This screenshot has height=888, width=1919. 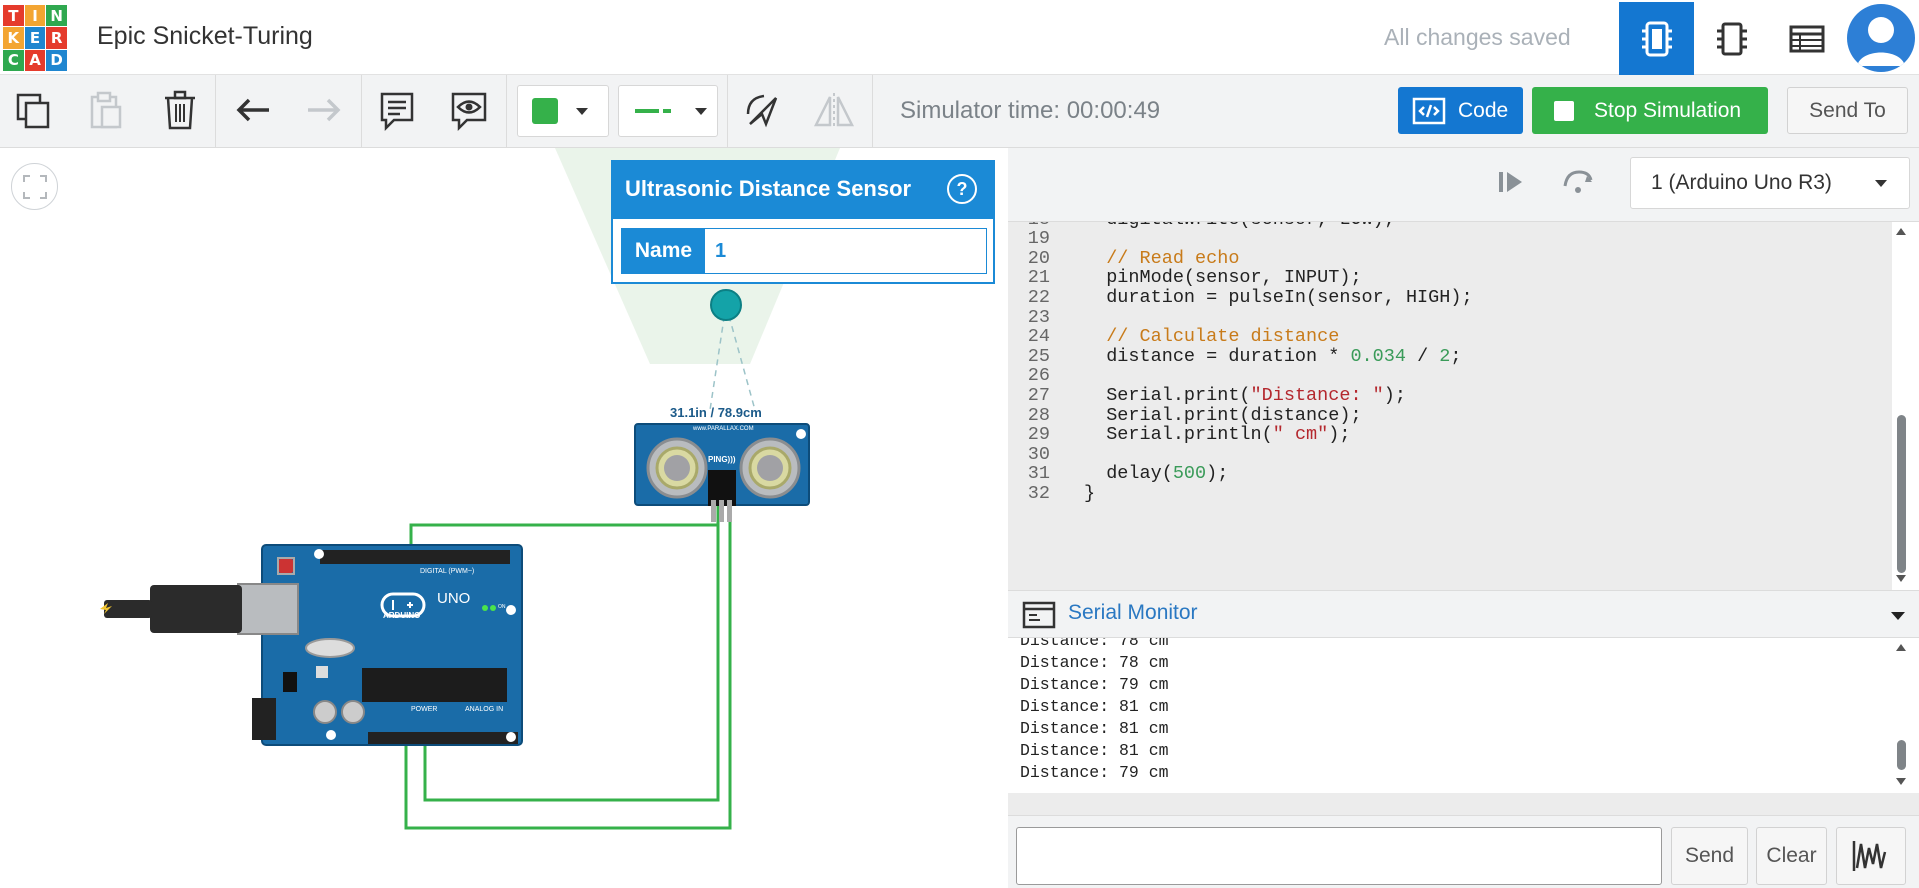 I want to click on step-button, so click(x=1511, y=184).